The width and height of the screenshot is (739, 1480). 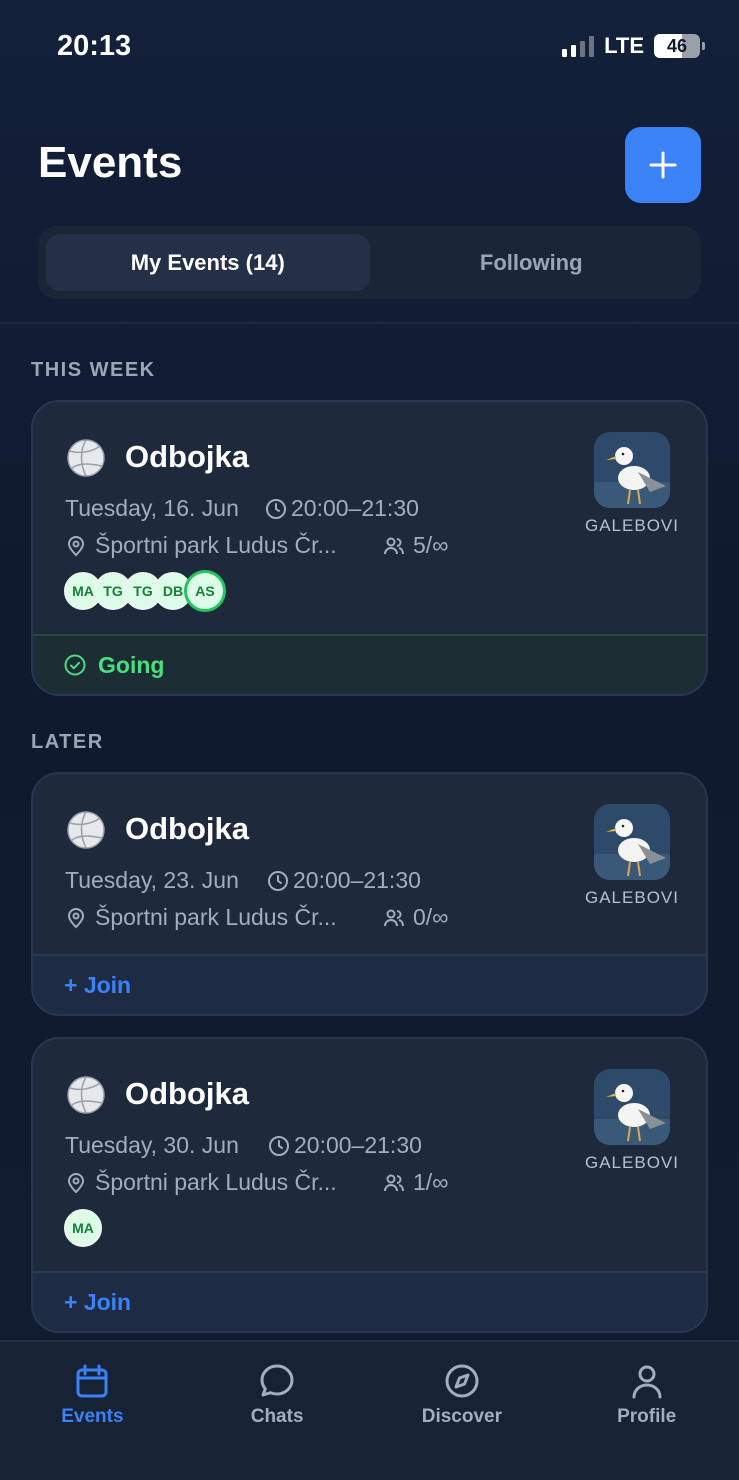 I want to click on event-participants: 5/∞, so click(x=416, y=545).